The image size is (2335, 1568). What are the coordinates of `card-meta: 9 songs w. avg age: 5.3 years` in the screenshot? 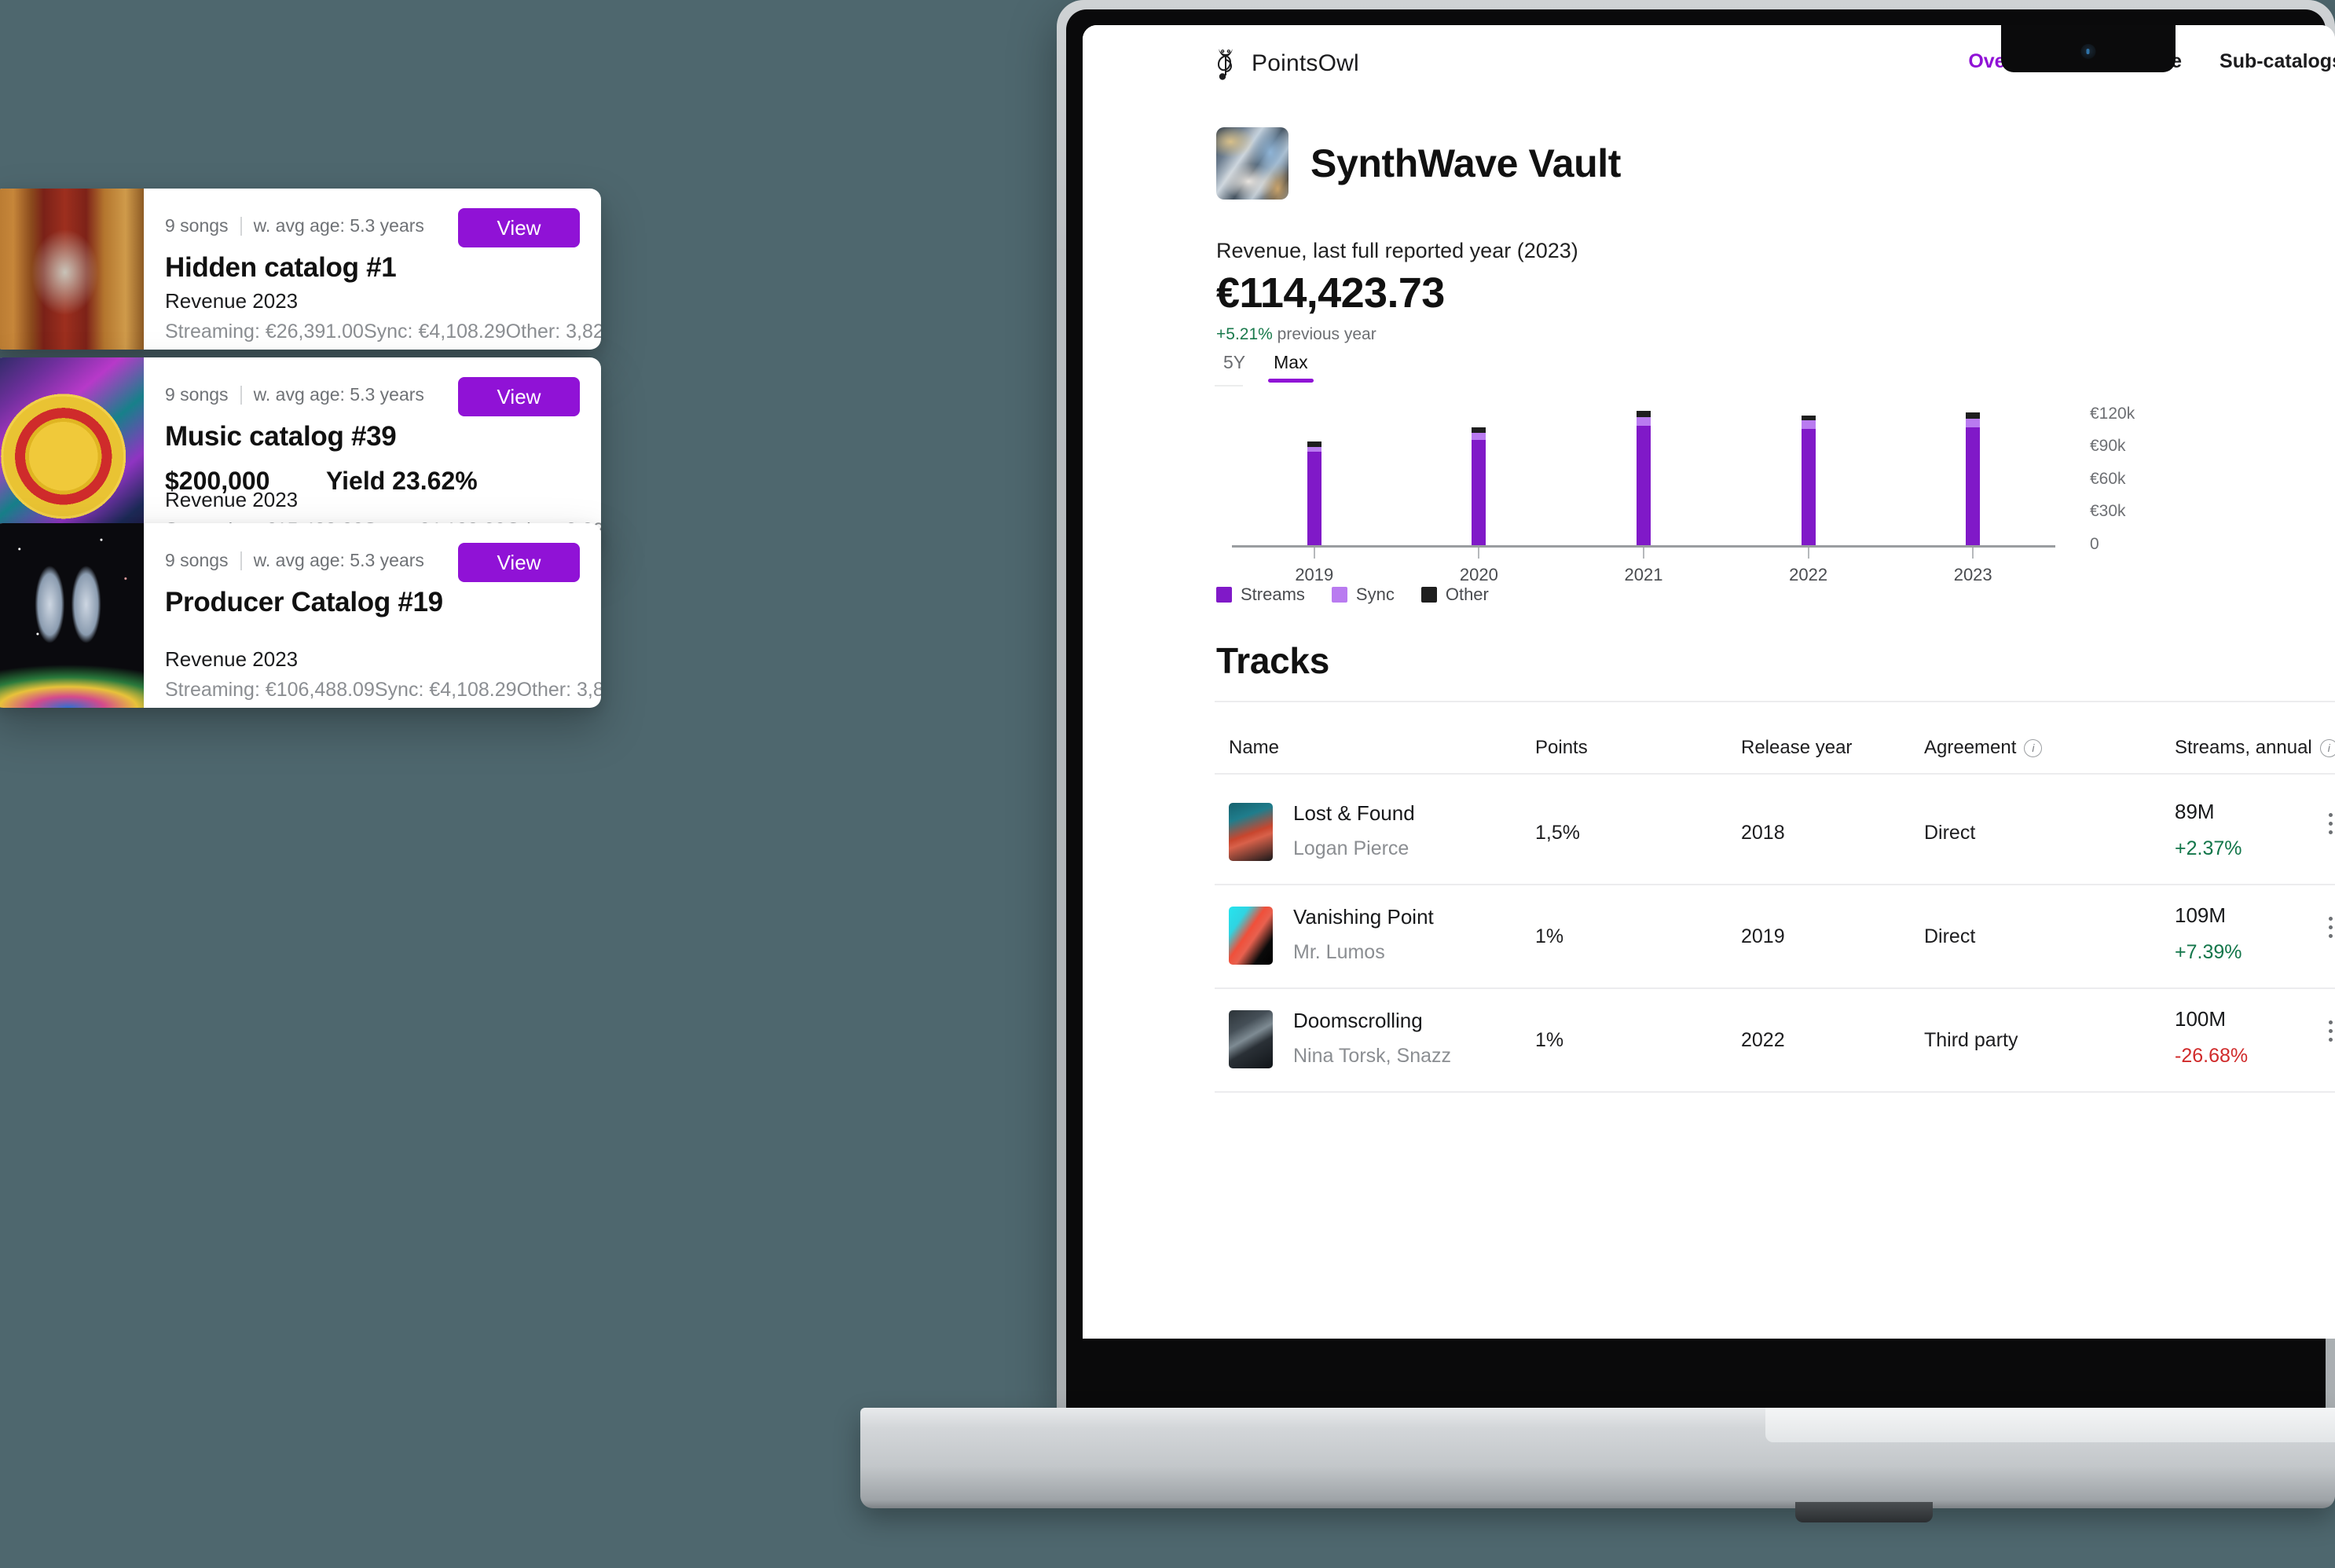 It's located at (294, 395).